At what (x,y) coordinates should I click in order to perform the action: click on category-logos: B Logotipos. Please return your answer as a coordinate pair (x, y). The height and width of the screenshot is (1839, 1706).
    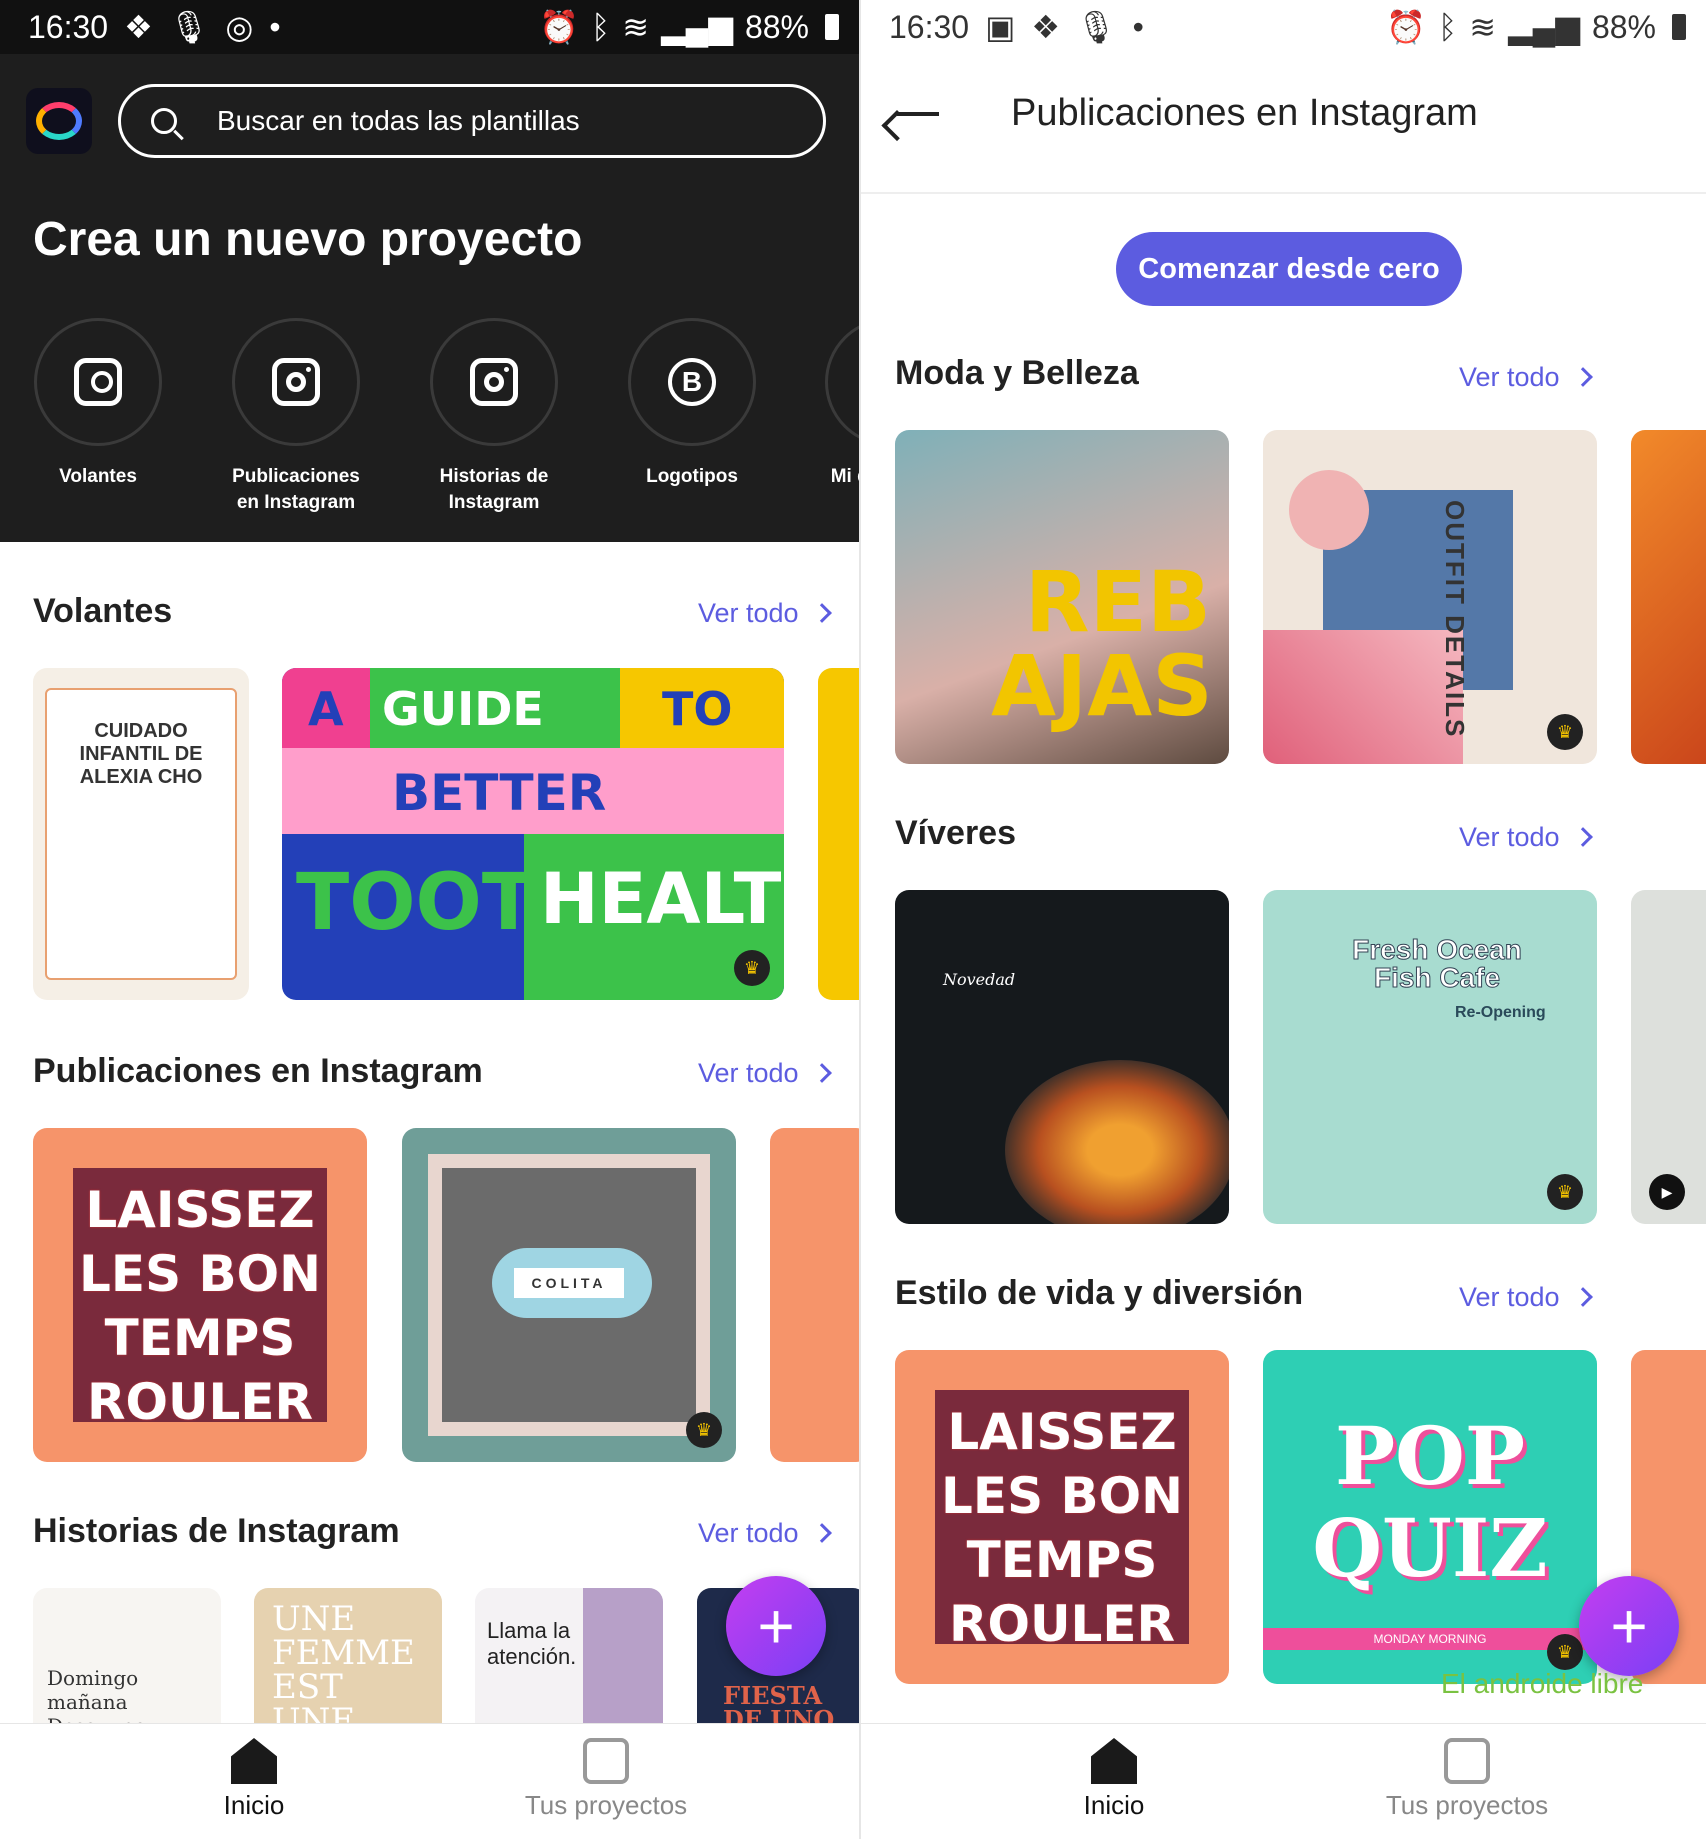
    Looking at the image, I should click on (692, 417).